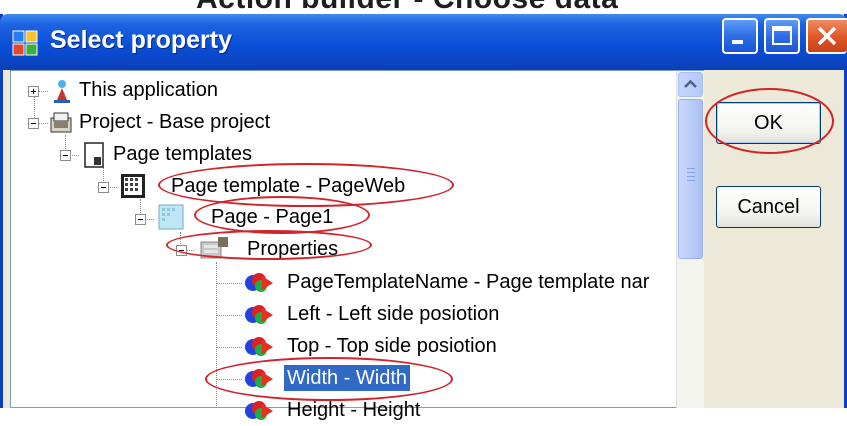  I want to click on tree-node-label: Left - Left side posiotion, so click(393, 314).